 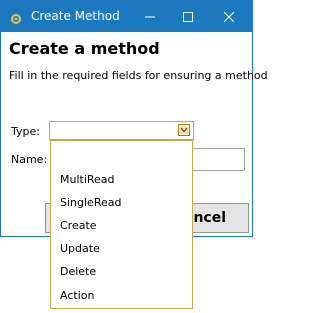 I want to click on dropdown-option-multiread: MultiRead, so click(x=87, y=180).